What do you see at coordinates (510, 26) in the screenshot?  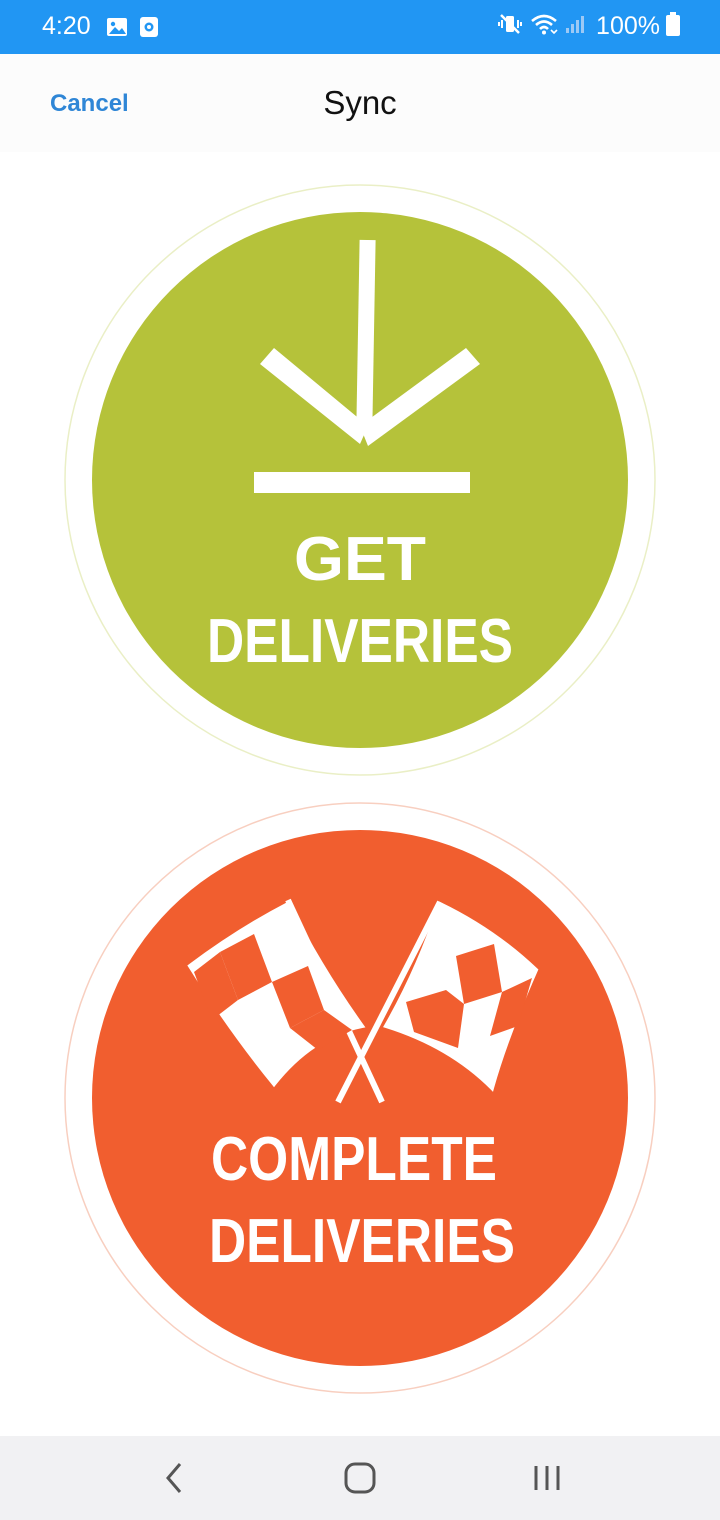 I see `vibrate-mute-icon` at bounding box center [510, 26].